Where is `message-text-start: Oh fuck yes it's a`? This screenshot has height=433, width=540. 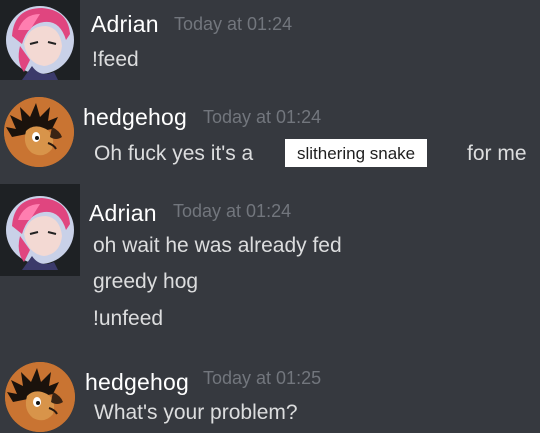 message-text-start: Oh fuck yes it's a is located at coordinates (174, 153).